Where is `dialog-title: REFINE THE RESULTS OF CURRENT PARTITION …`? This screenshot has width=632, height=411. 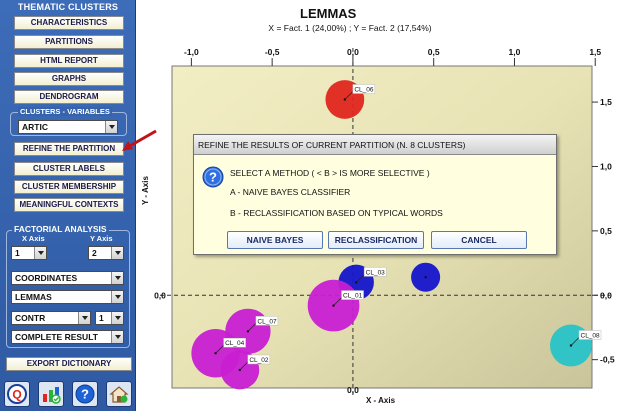 dialog-title: REFINE THE RESULTS OF CURRENT PARTITION … is located at coordinates (375, 145).